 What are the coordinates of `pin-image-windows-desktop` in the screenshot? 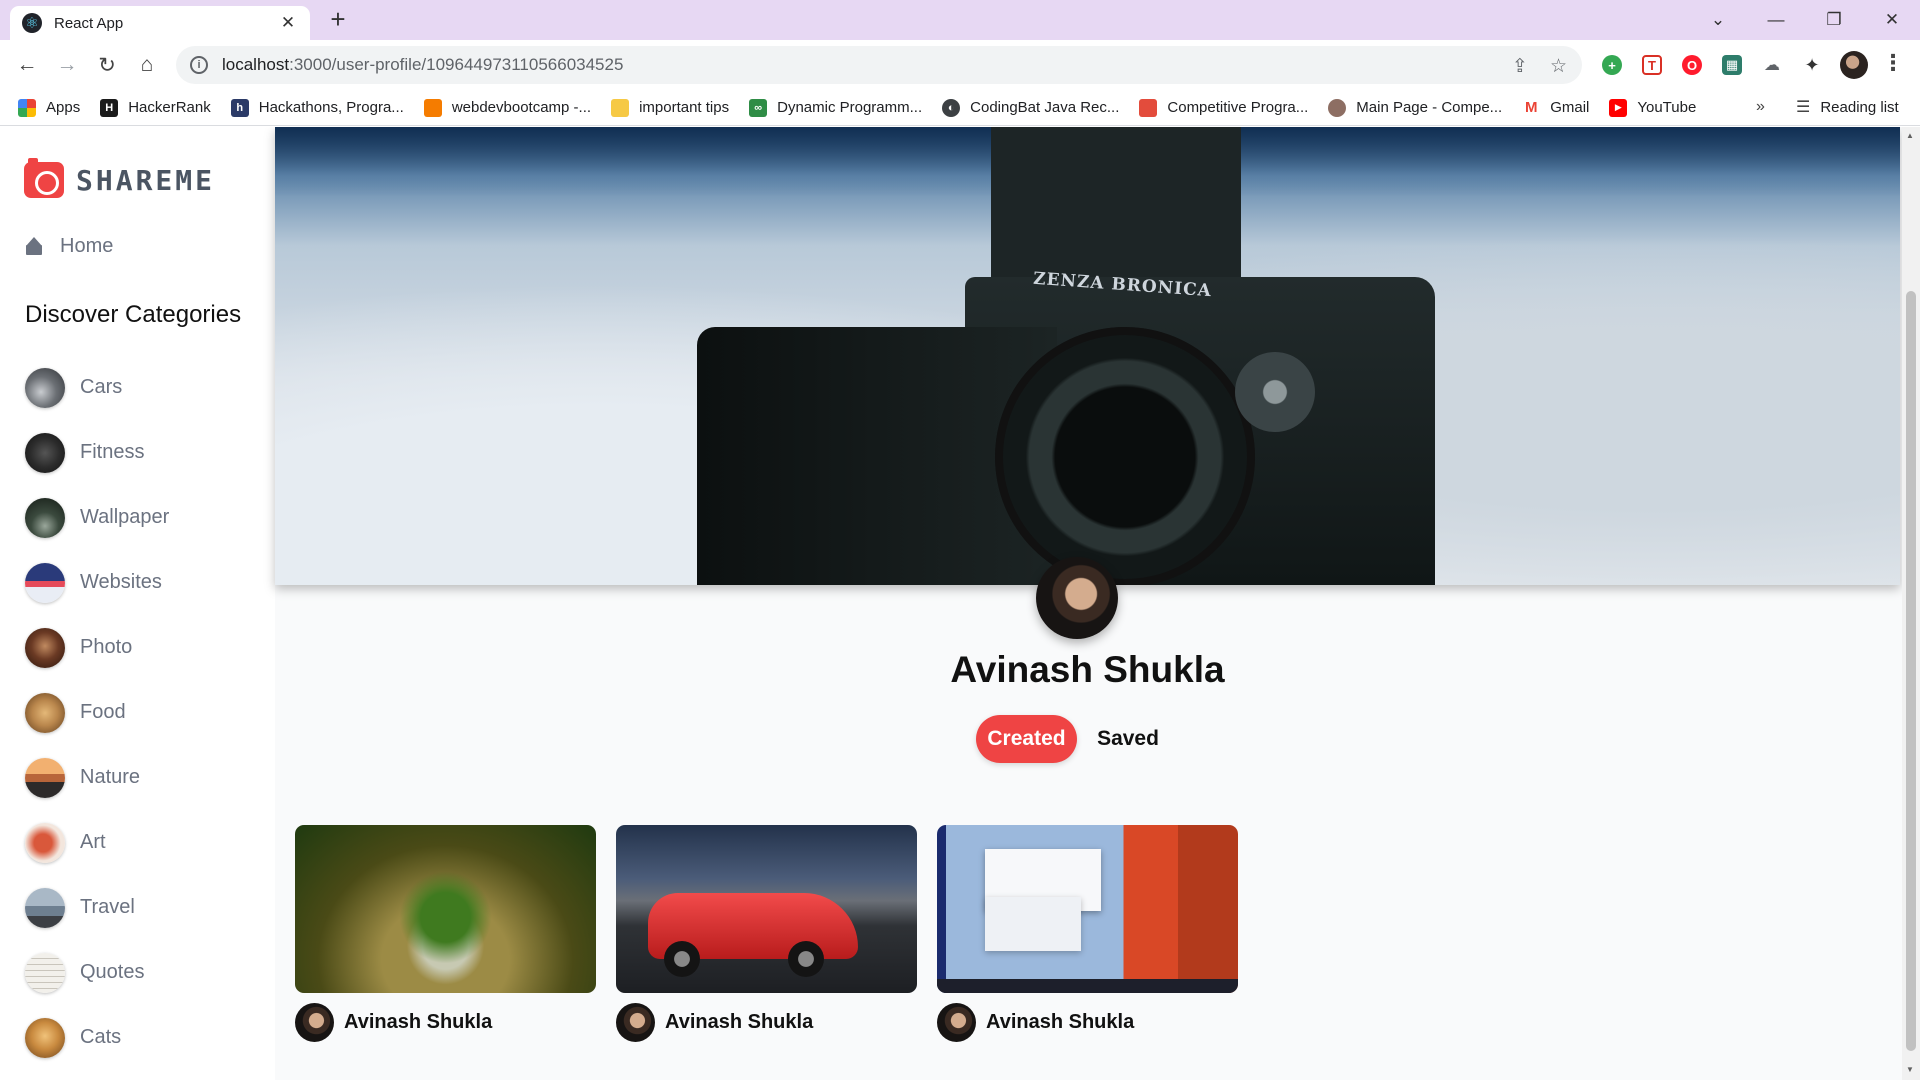 It's located at (1087, 909).